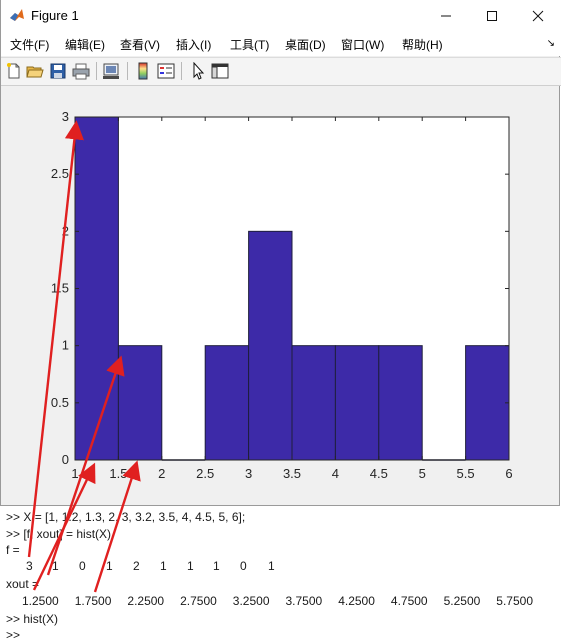 This screenshot has height=644, width=562. I want to click on xout-value: 4.2500, so click(356, 601).